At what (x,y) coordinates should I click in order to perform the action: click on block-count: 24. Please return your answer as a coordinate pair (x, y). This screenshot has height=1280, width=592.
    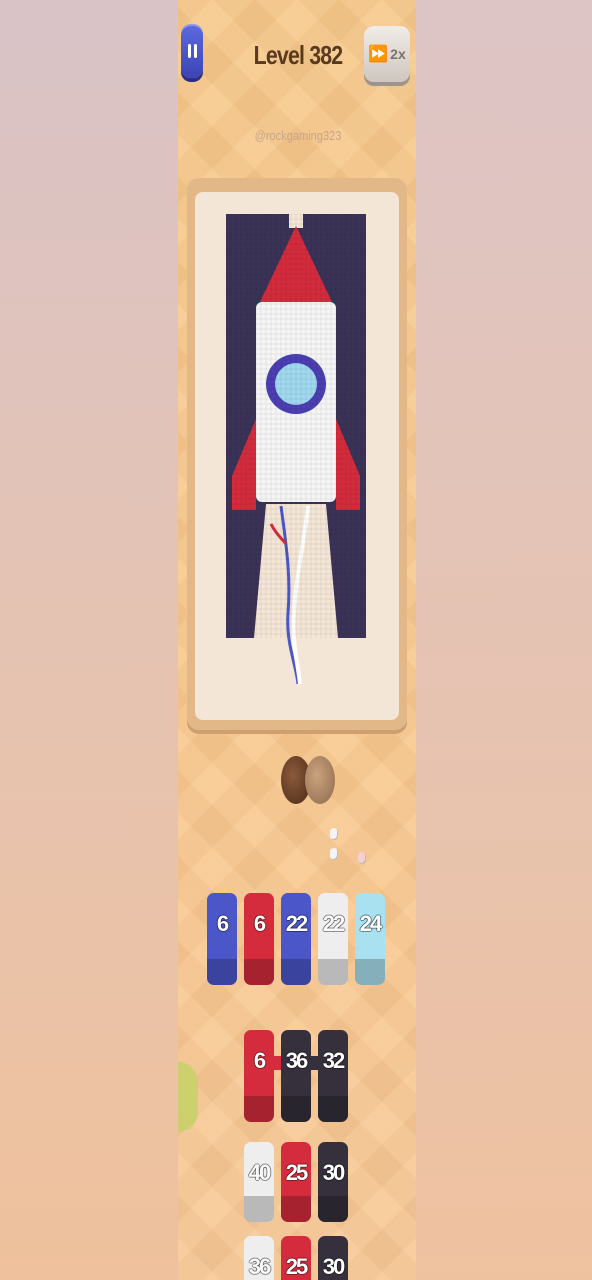
    Looking at the image, I should click on (370, 923).